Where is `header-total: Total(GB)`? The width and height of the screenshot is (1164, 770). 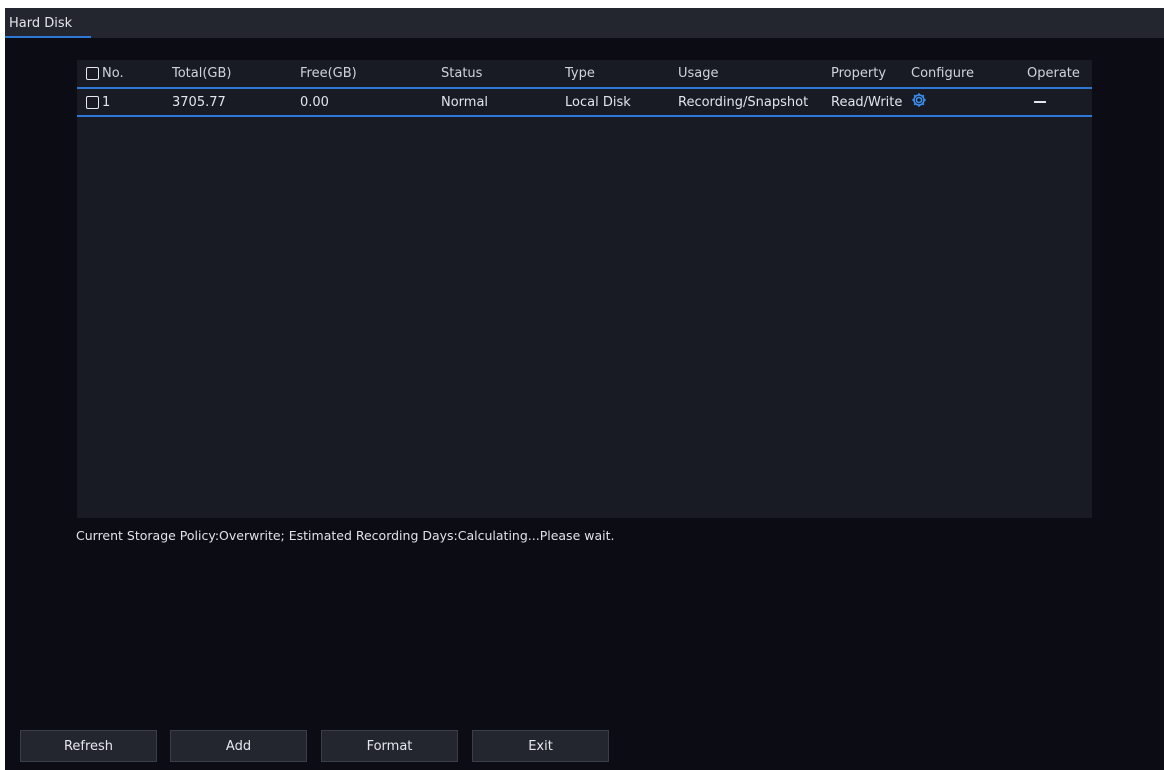
header-total: Total(GB) is located at coordinates (202, 73).